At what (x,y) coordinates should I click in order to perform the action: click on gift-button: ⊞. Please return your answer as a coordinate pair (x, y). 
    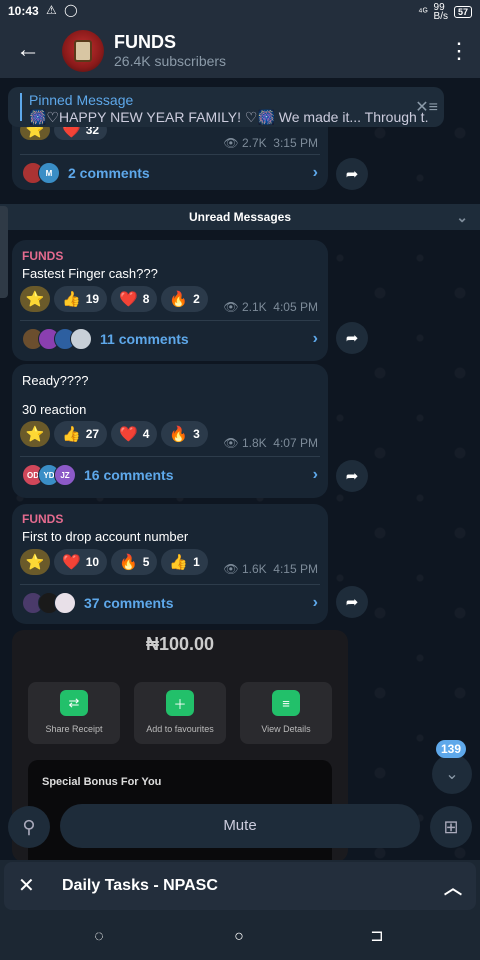
    Looking at the image, I should click on (451, 827).